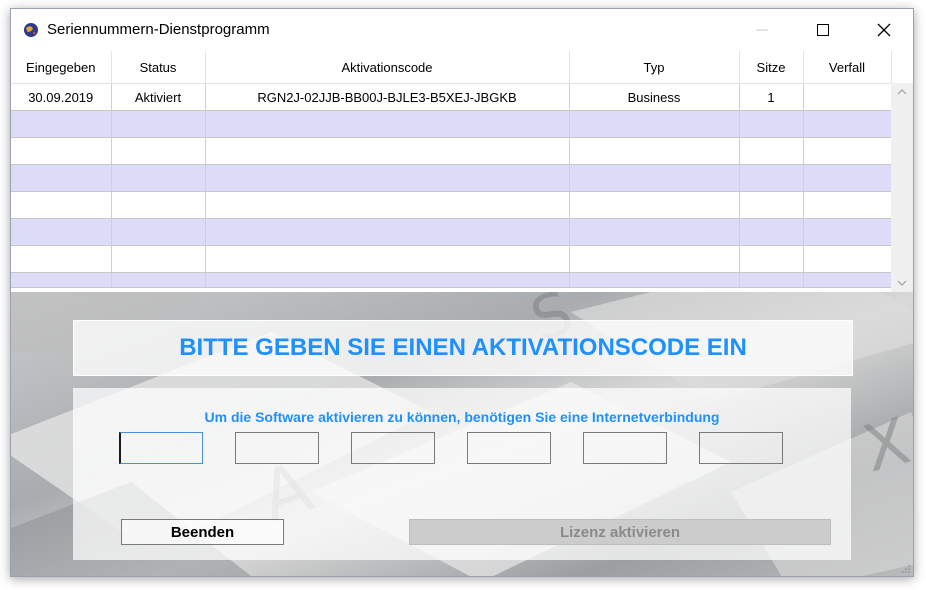  I want to click on table-cell: Aktiviert, so click(158, 97).